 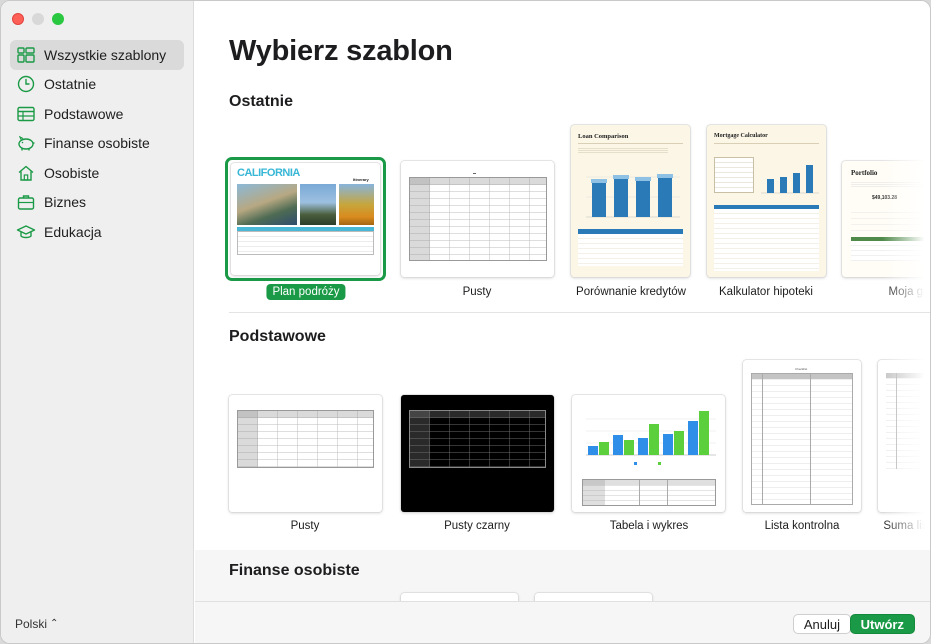 I want to click on template-thumb-mortgage-calculator: Mortgage Calculator, so click(x=766, y=201).